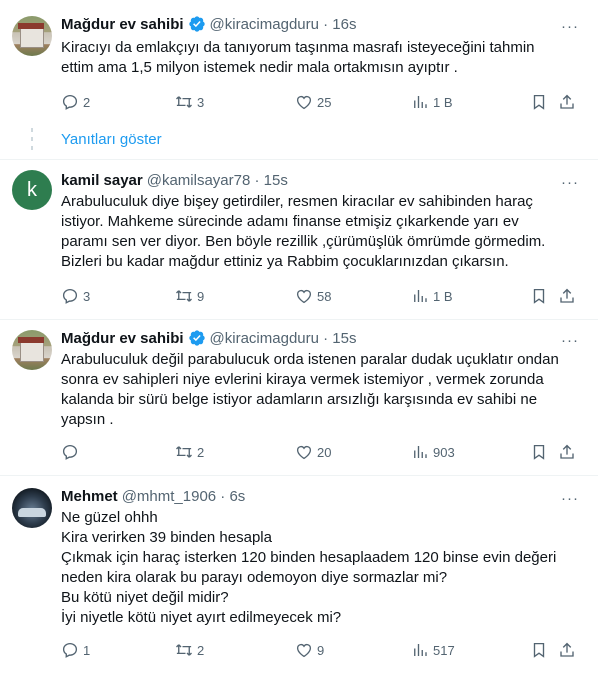  I want to click on reply-count: 3, so click(87, 296).